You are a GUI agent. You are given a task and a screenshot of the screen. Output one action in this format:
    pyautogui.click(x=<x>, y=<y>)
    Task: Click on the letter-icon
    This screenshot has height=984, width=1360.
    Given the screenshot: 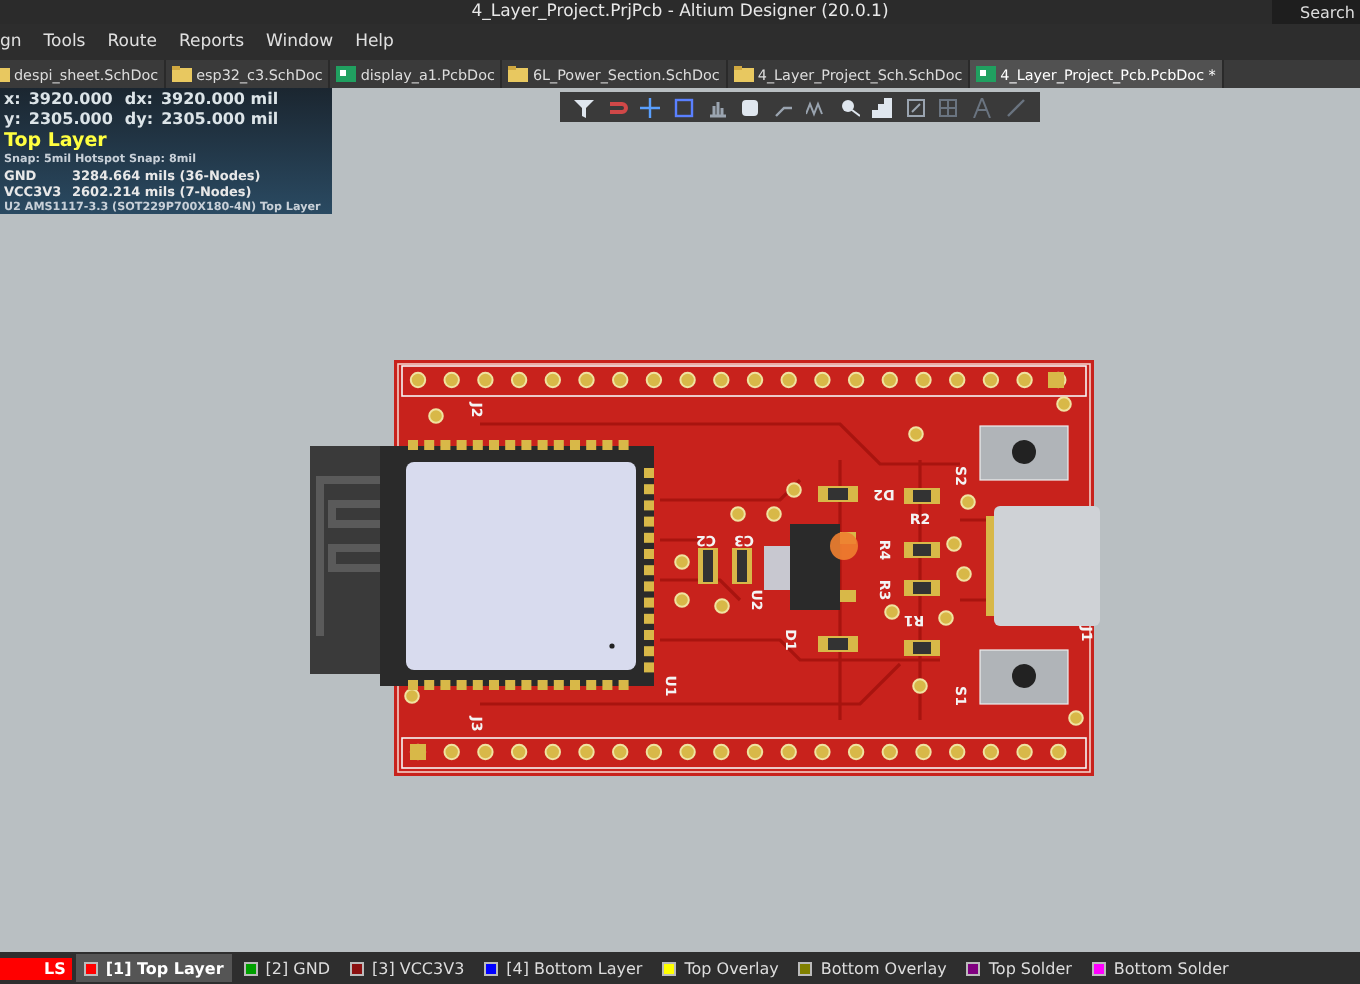 What is the action you would take?
    pyautogui.click(x=982, y=107)
    